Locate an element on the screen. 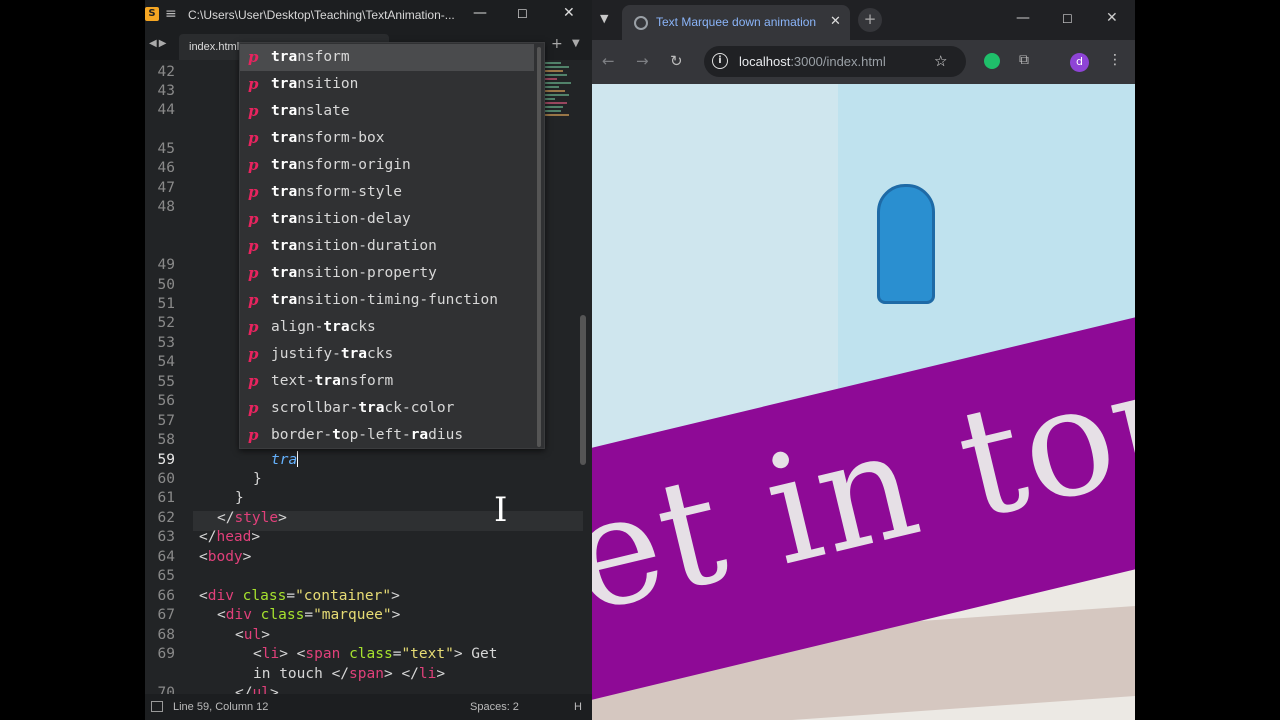 This screenshot has height=720, width=1280. code-token: head is located at coordinates (234, 537).